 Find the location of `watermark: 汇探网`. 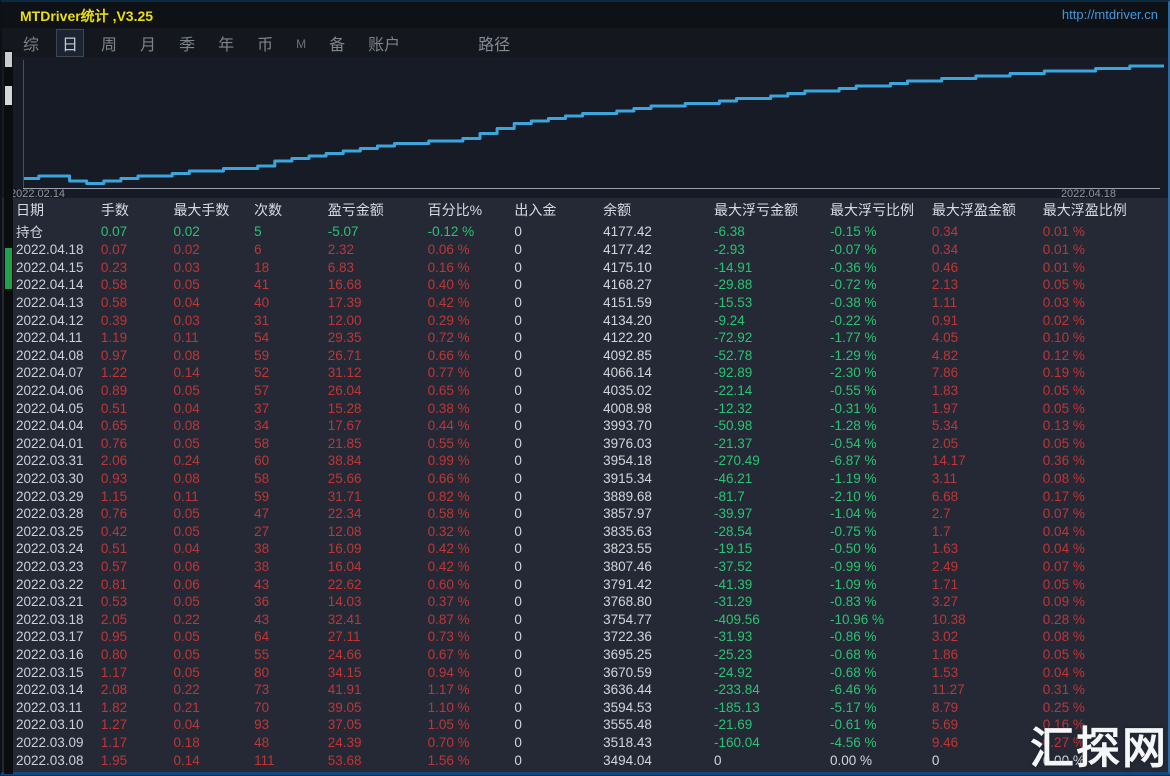

watermark: 汇探网 is located at coordinates (1099, 744).